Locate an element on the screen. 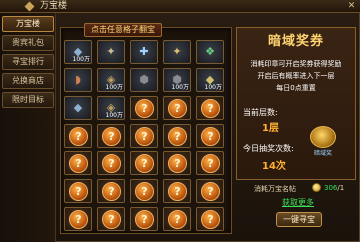 The height and width of the screenshot is (242, 360). one-click-search-button: 一键寻宝 is located at coordinates (299, 219).